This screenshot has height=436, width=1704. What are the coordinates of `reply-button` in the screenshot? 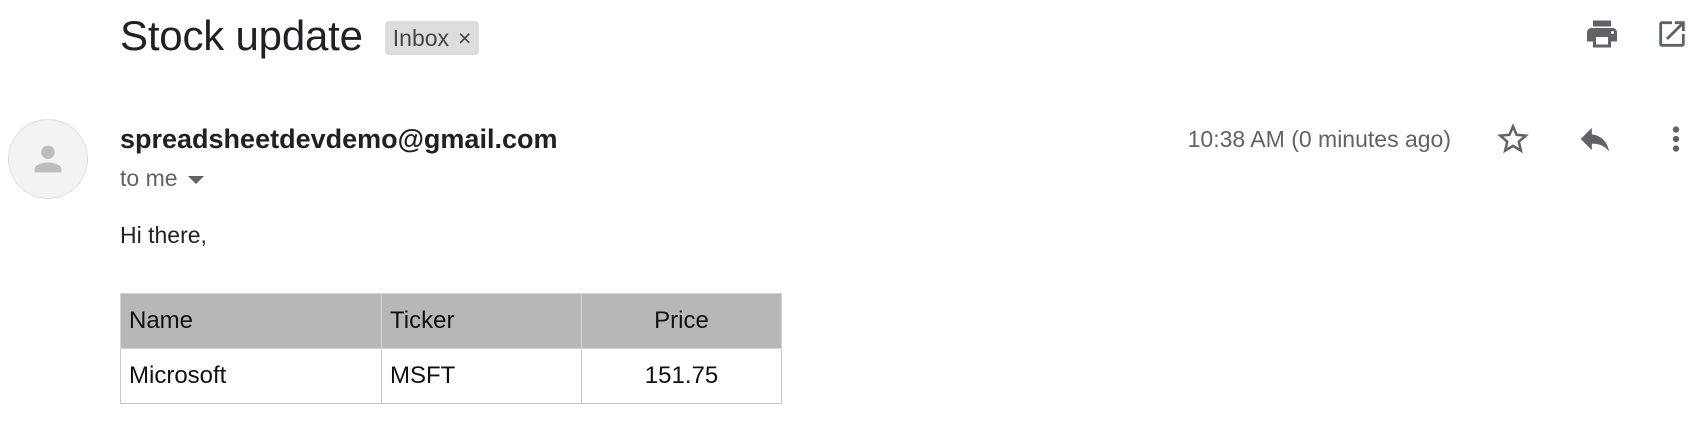 It's located at (1595, 139).